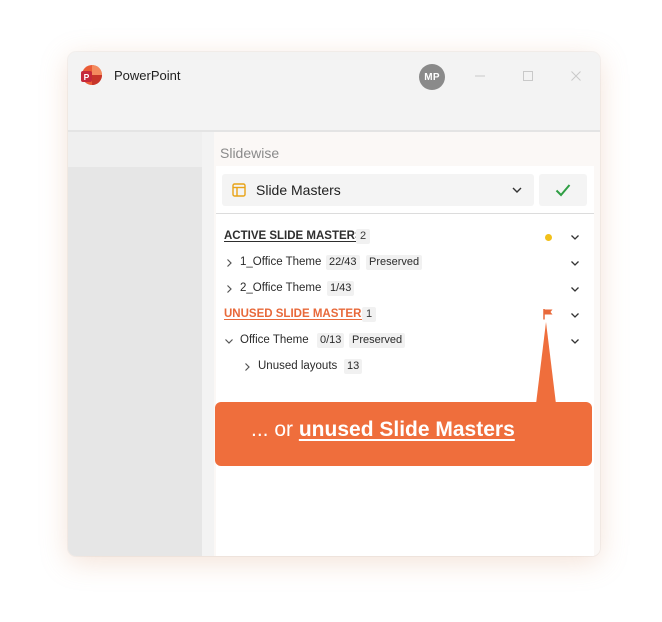  What do you see at coordinates (331, 340) in the screenshot?
I see `usage-badge: 0/13` at bounding box center [331, 340].